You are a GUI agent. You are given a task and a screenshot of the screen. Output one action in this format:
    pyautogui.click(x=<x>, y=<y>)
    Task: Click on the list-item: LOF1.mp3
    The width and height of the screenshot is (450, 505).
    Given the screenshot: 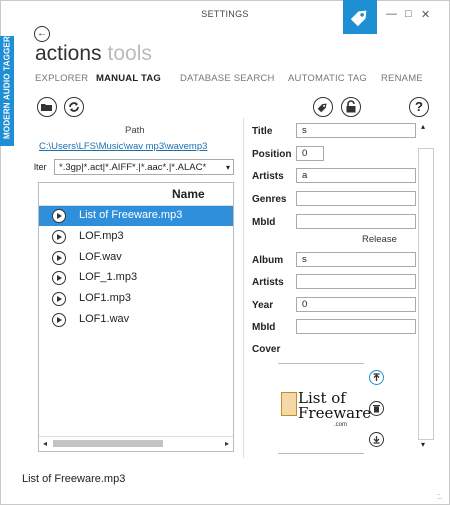 What is the action you would take?
    pyautogui.click(x=136, y=299)
    